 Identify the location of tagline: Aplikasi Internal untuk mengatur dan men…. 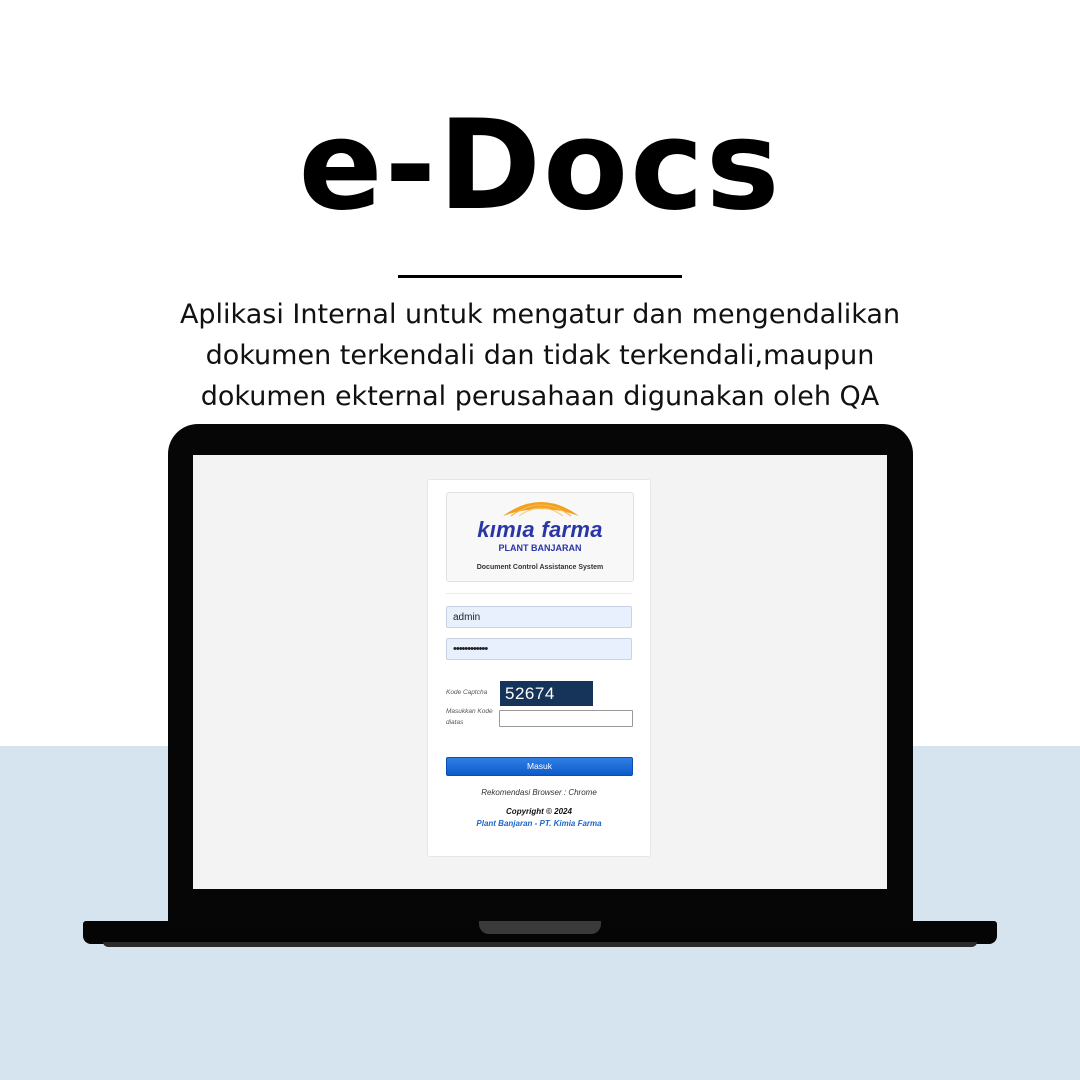
(540, 355).